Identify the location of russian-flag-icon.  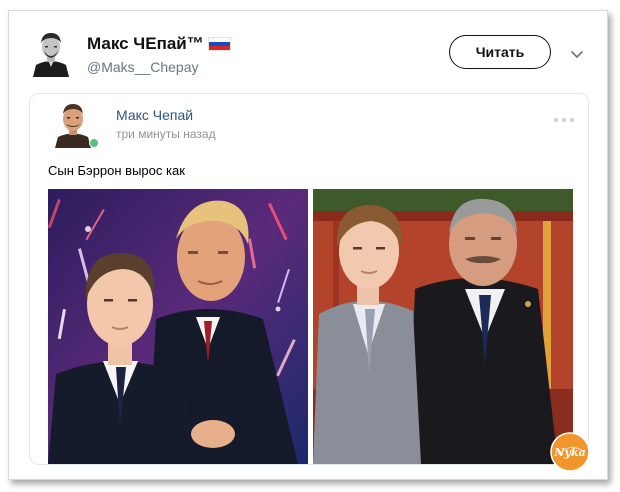
(219, 44).